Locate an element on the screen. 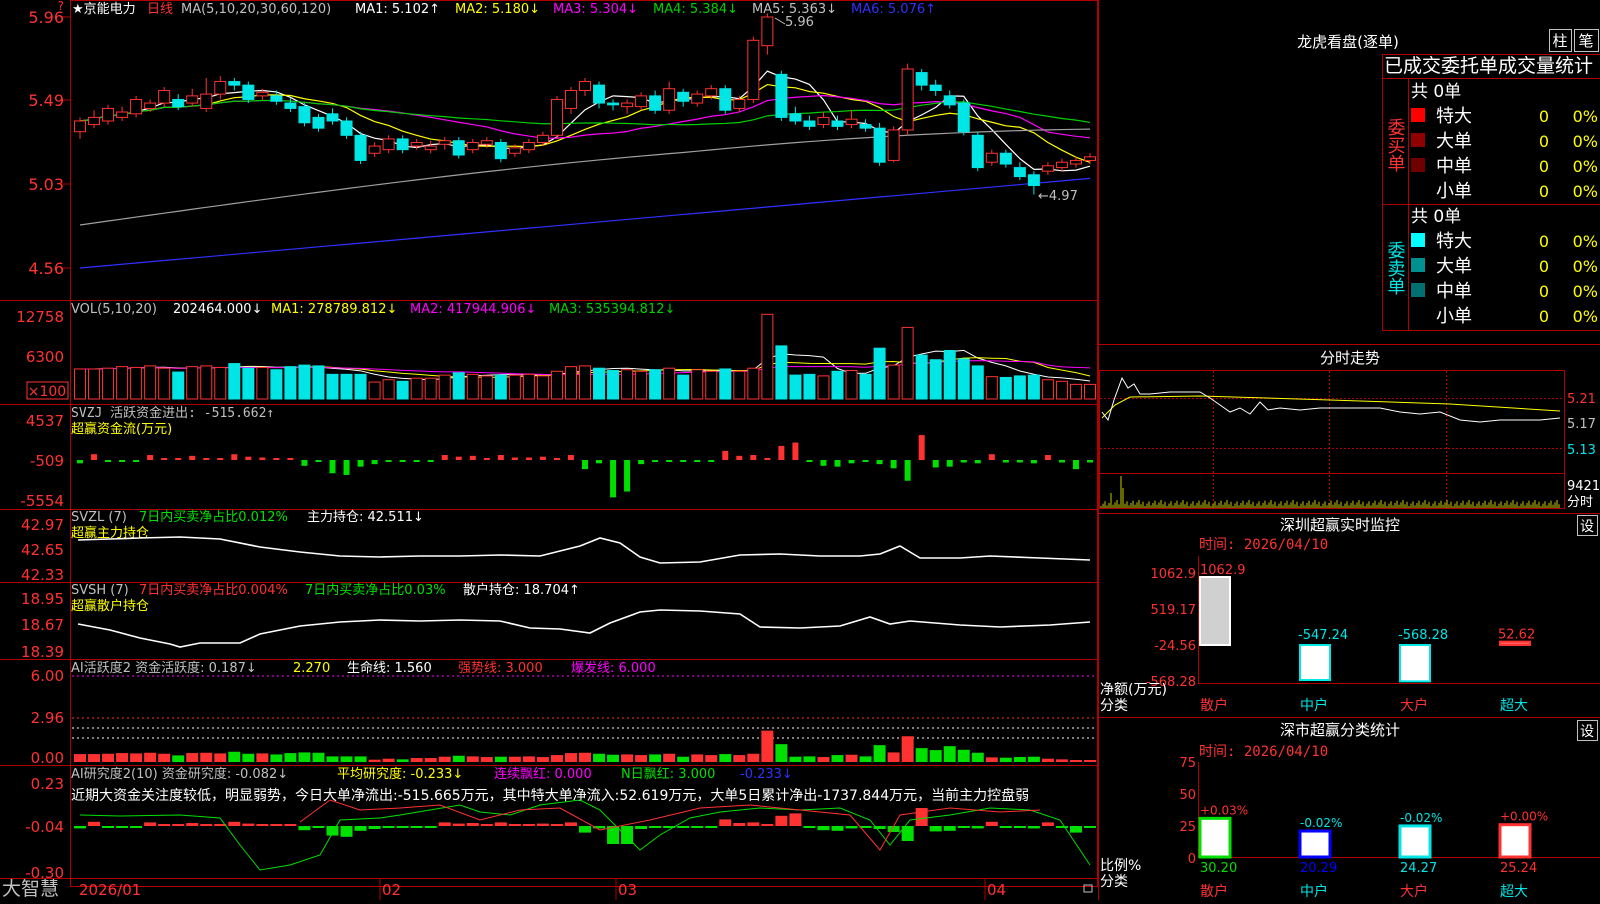 The height and width of the screenshot is (904, 1600). buy-total: 共 0单 is located at coordinates (1436, 92).